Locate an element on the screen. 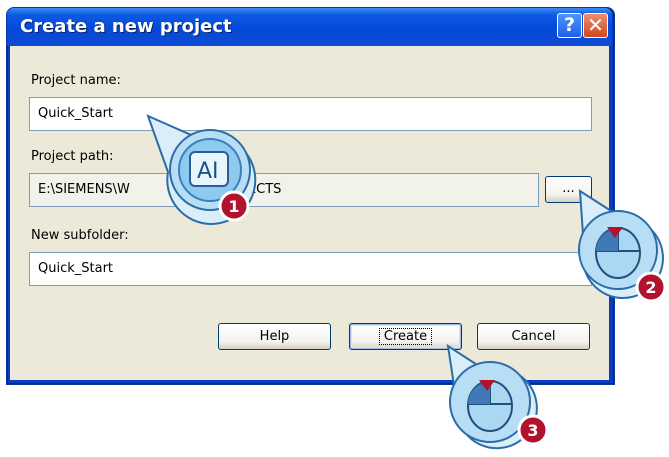  project-name-label: Project name: is located at coordinates (76, 80).